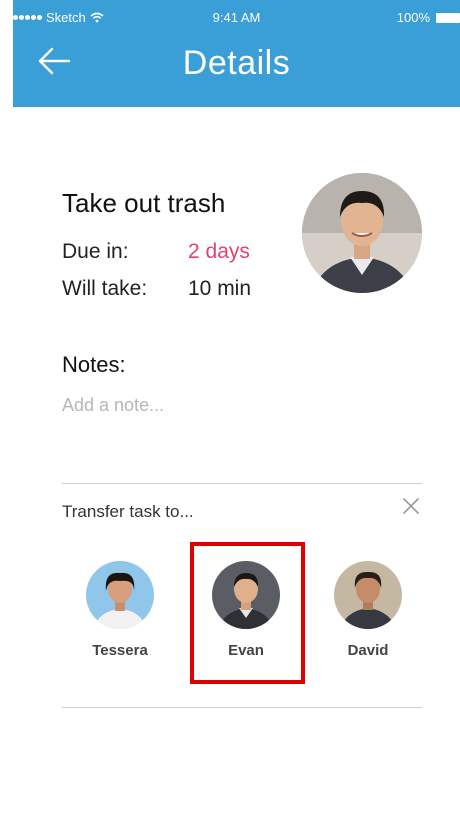 Image resolution: width=460 pixels, height=816 pixels. What do you see at coordinates (144, 203) in the screenshot?
I see `task-title: Take out trash` at bounding box center [144, 203].